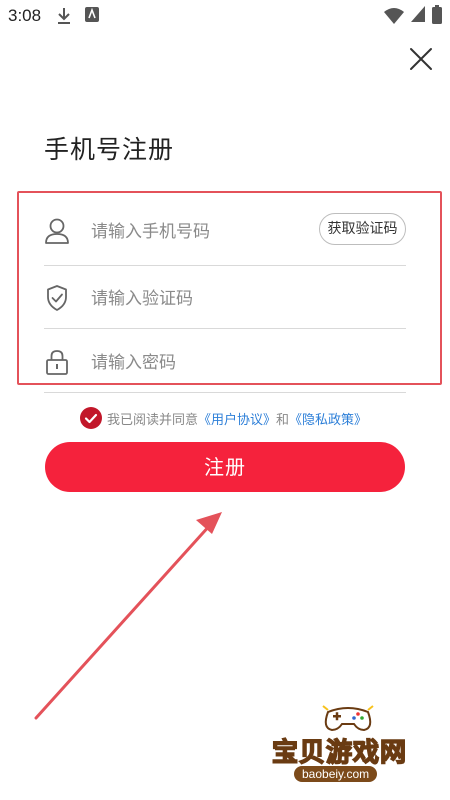  Describe the element at coordinates (418, 16) in the screenshot. I see `cellular-icon` at that location.